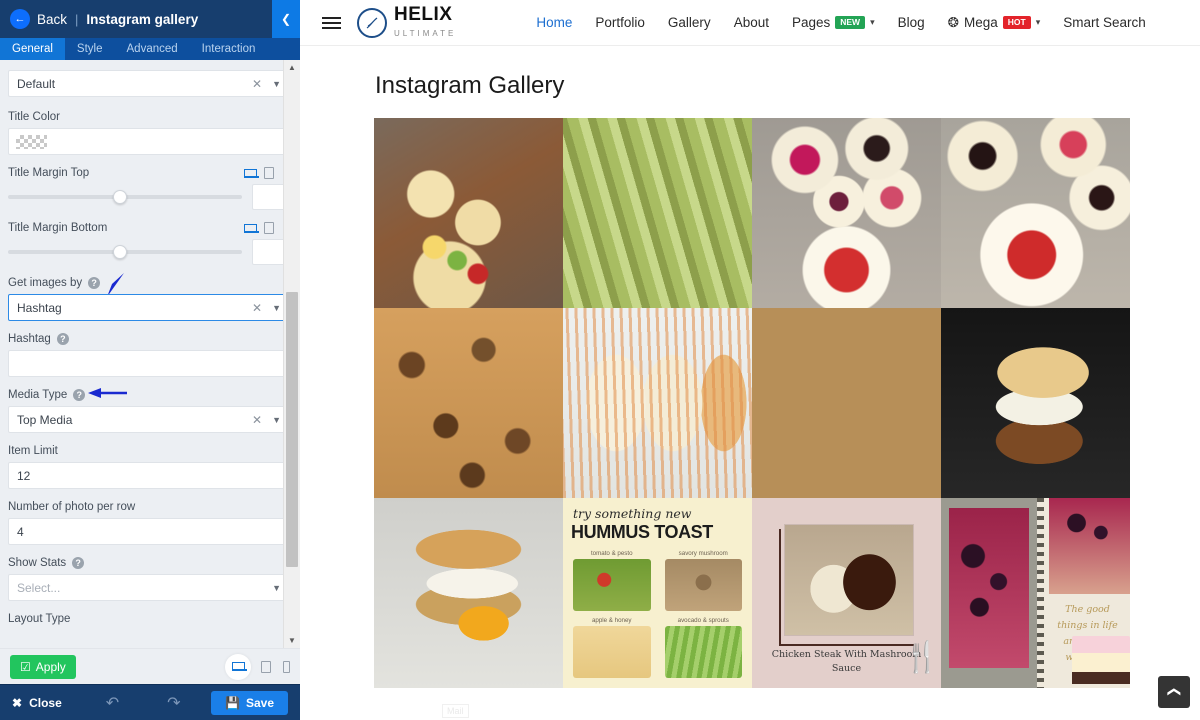  Describe the element at coordinates (149, 531) in the screenshot. I see `photo-per-row-input: 4` at that location.